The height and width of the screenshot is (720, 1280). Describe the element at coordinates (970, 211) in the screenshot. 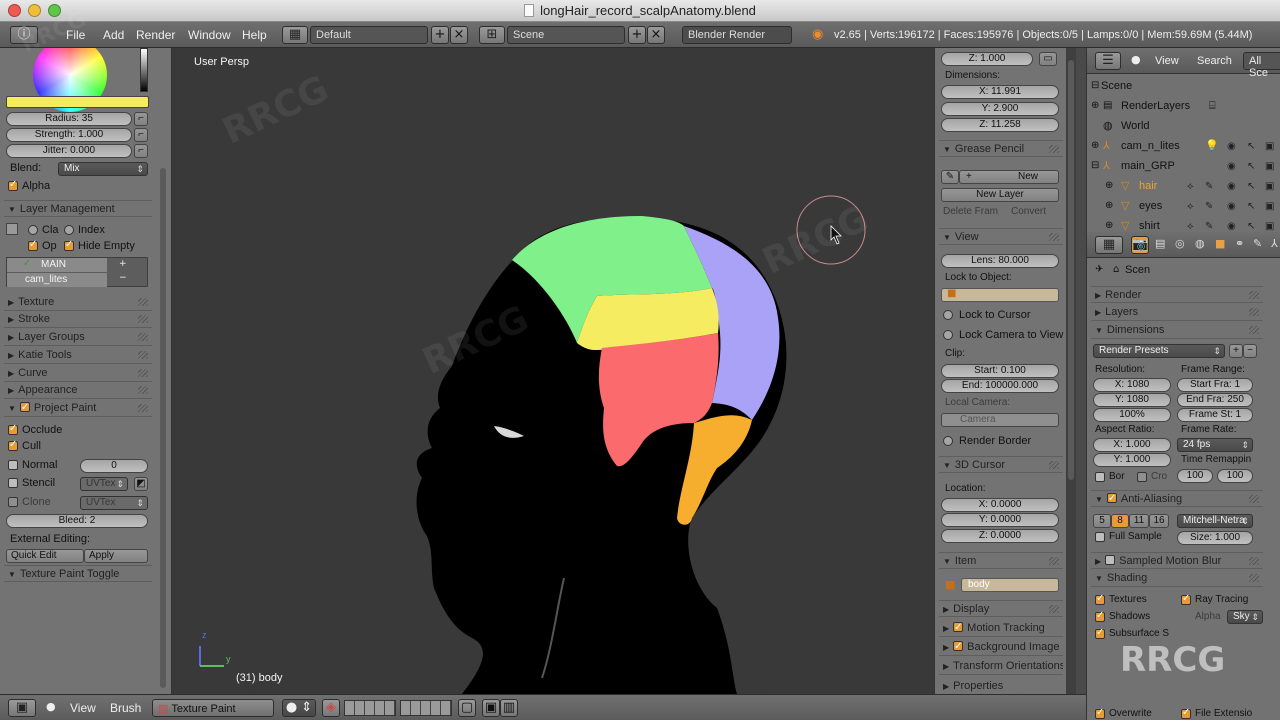

I see `delete-frame-button: Delete Fram` at that location.